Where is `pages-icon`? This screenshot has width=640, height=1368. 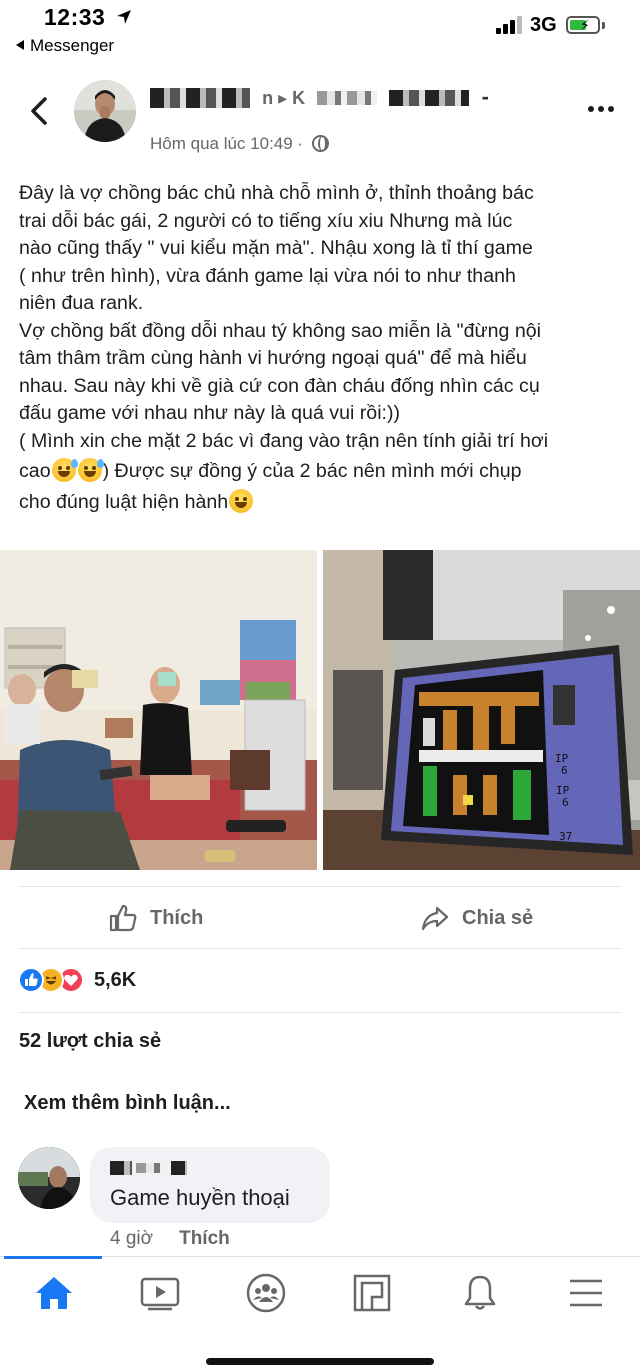 pages-icon is located at coordinates (372, 1293).